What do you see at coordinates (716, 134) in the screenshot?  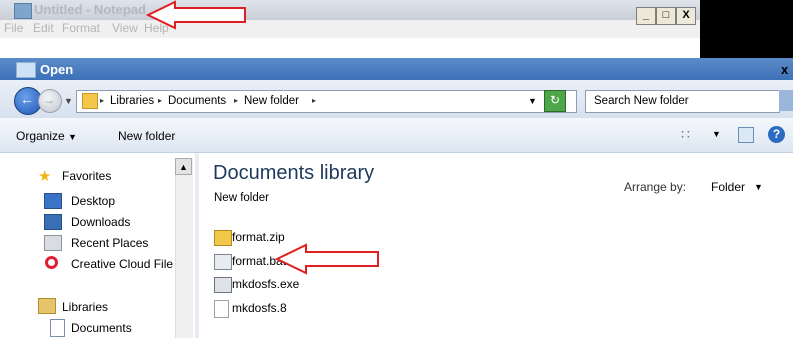 I see `views-dropdown-icon: ▼` at bounding box center [716, 134].